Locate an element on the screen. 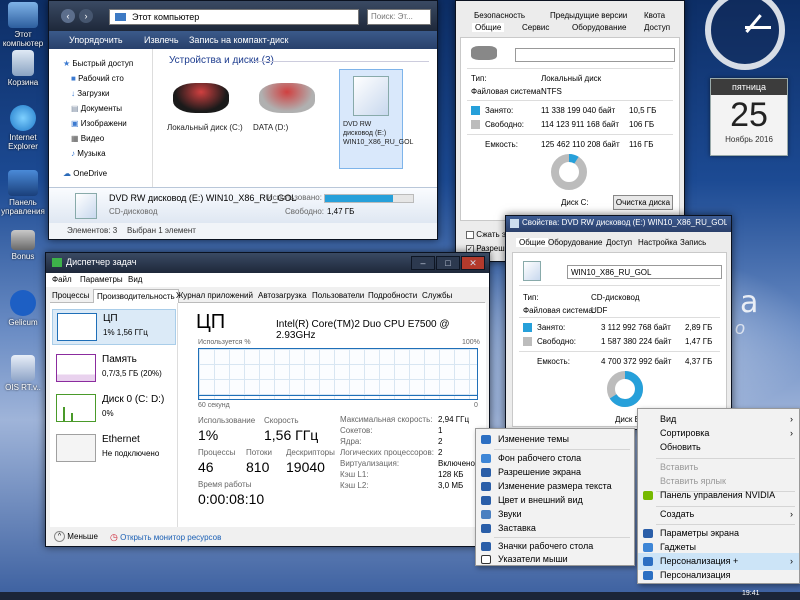 Image resolution: width=800 pixels, height=600 pixels. desktop-icon-bonus: Bonus is located at coordinates (23, 245).